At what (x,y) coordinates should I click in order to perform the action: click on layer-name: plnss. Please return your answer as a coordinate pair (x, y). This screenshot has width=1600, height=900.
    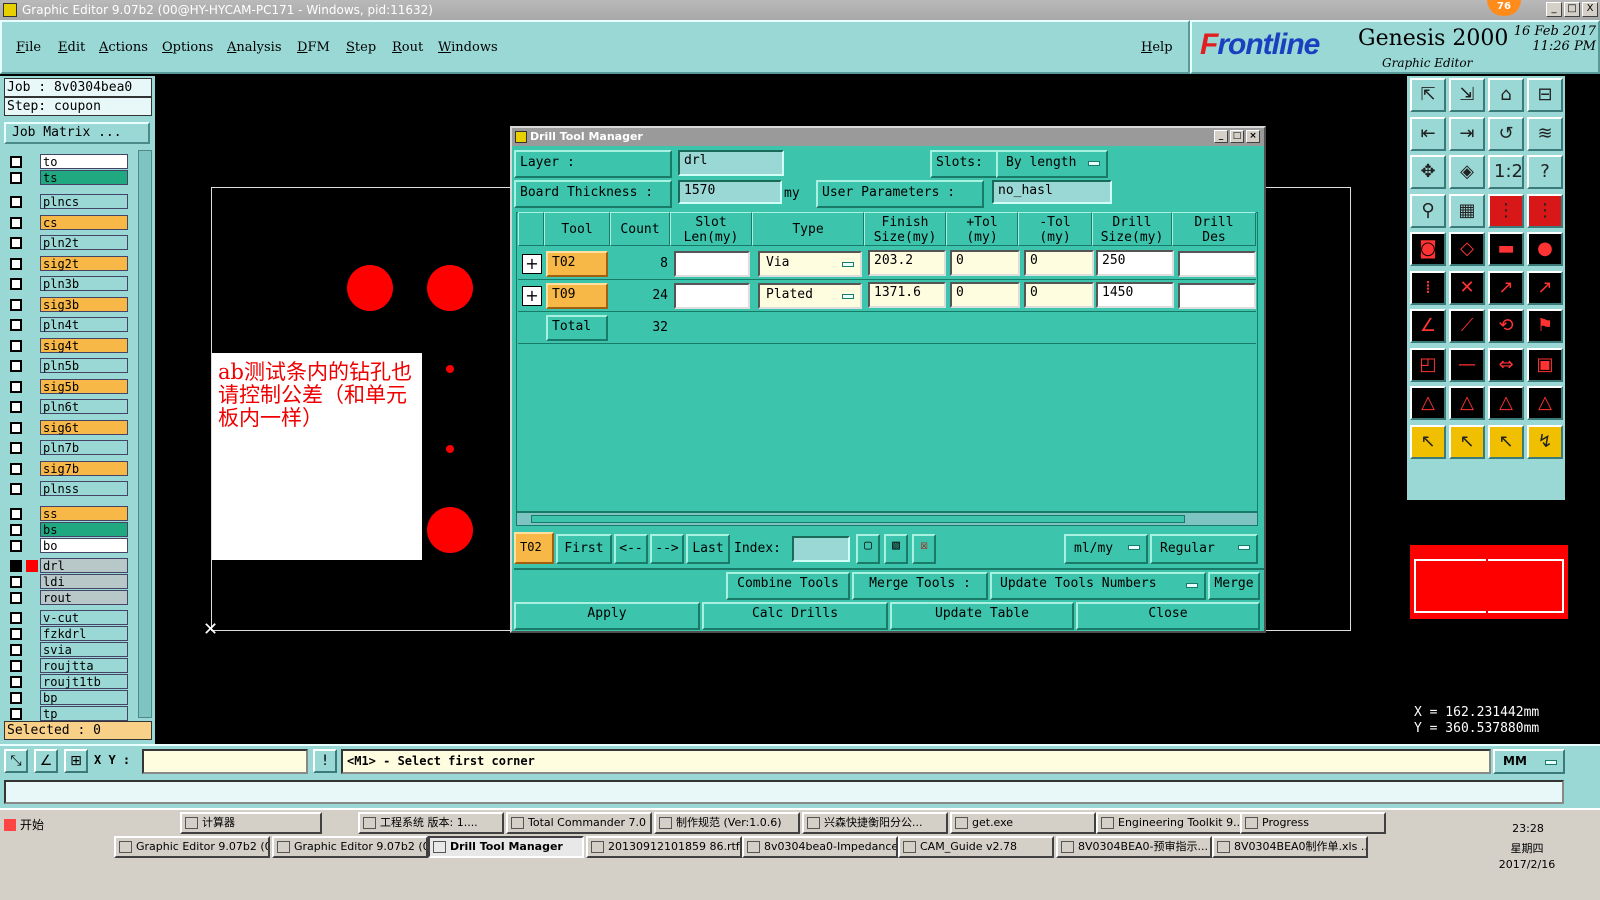
    Looking at the image, I should click on (84, 488).